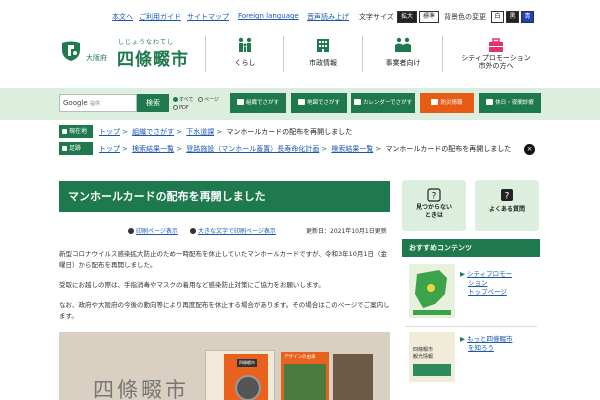 The image size is (600, 400). Describe the element at coordinates (76, 131) in the screenshot. I see `current-location-tag: 現在地` at that location.